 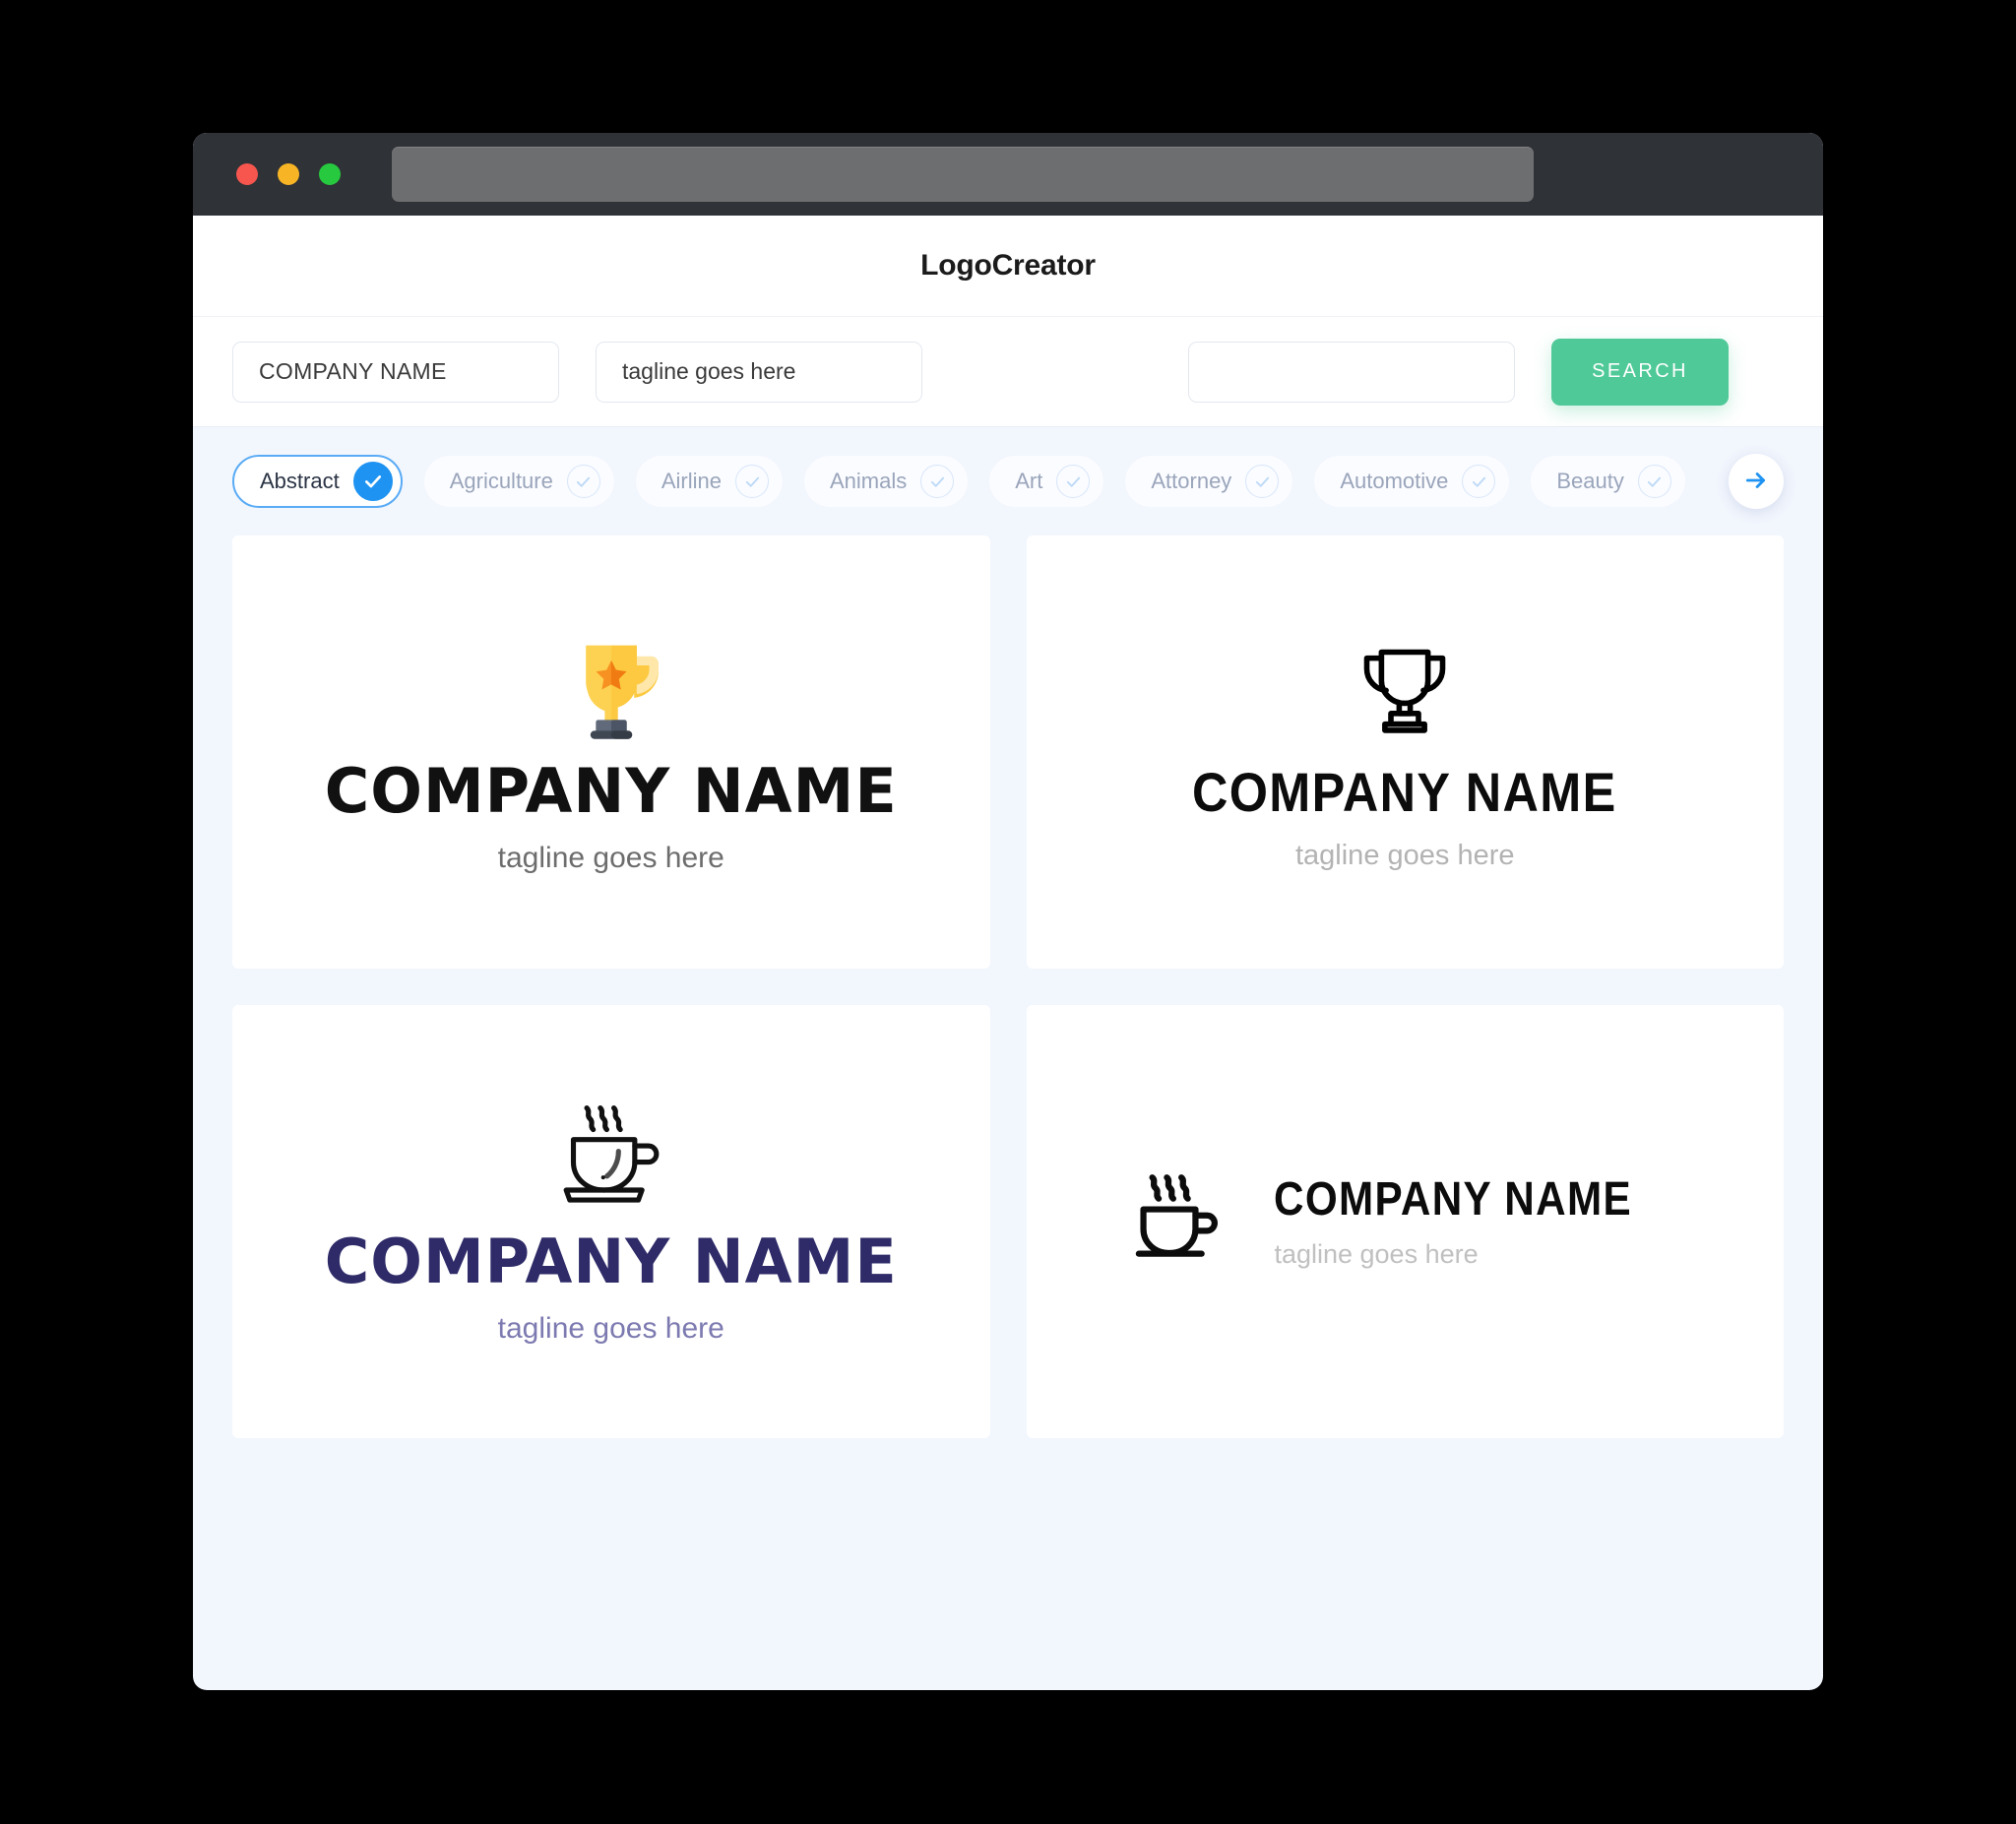 I want to click on minimize-window-icon, so click(x=288, y=174).